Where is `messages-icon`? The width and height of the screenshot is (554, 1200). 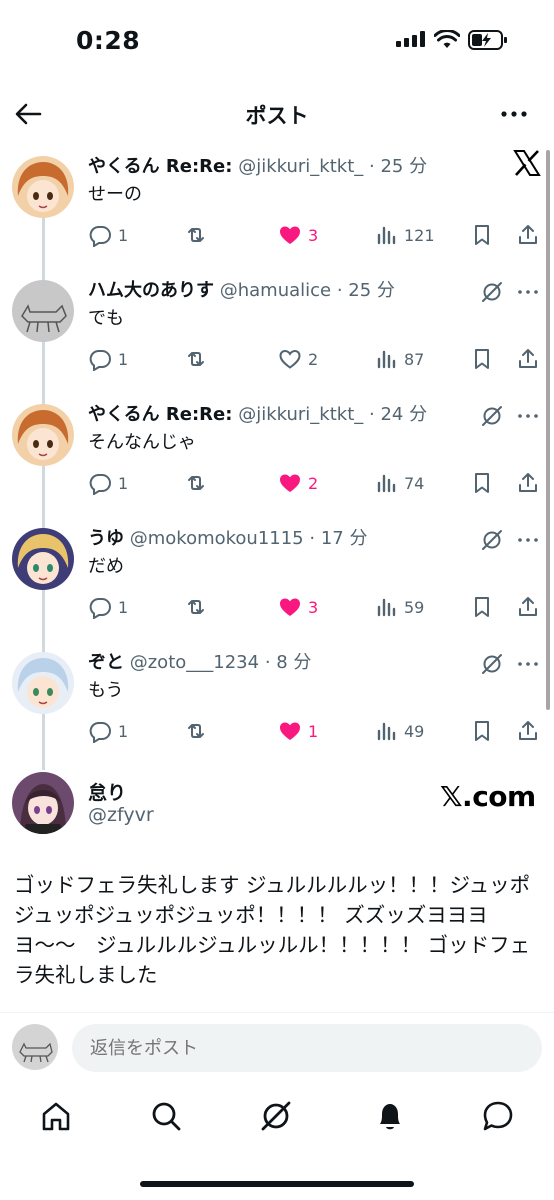
messages-icon is located at coordinates (498, 1116).